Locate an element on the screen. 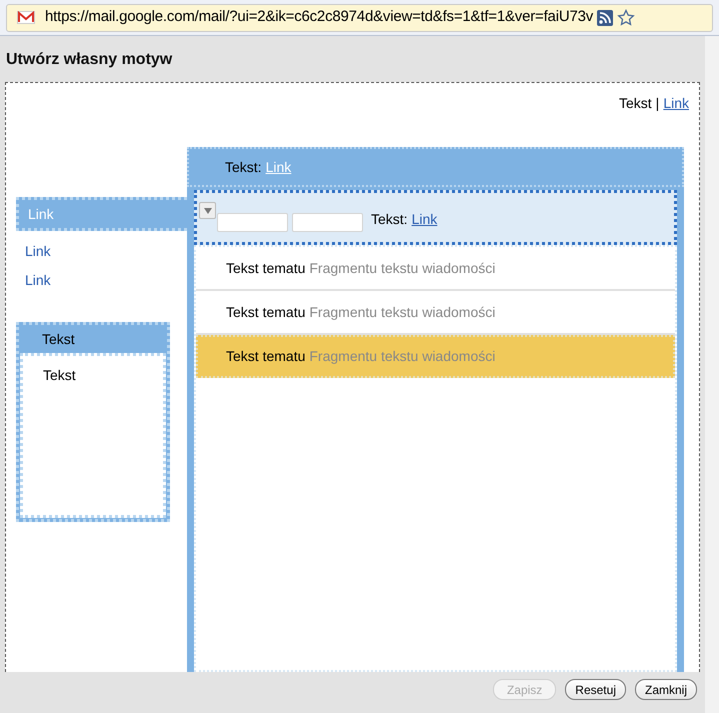 This screenshot has width=719, height=713. rss-icon is located at coordinates (605, 18).